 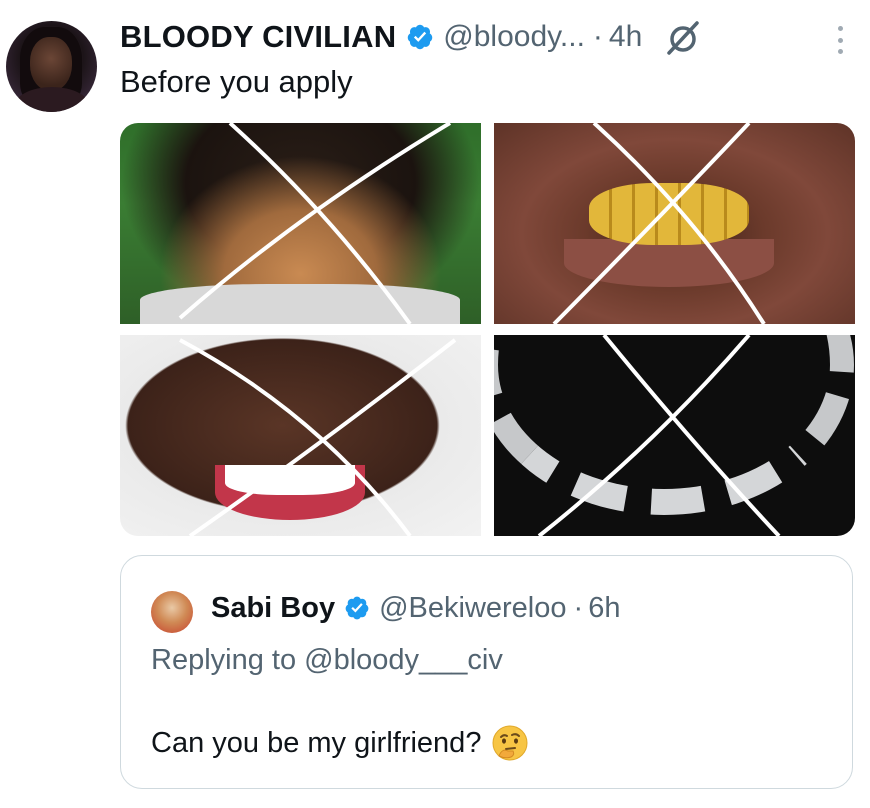 I want to click on media-image-chain, so click(x=674, y=435).